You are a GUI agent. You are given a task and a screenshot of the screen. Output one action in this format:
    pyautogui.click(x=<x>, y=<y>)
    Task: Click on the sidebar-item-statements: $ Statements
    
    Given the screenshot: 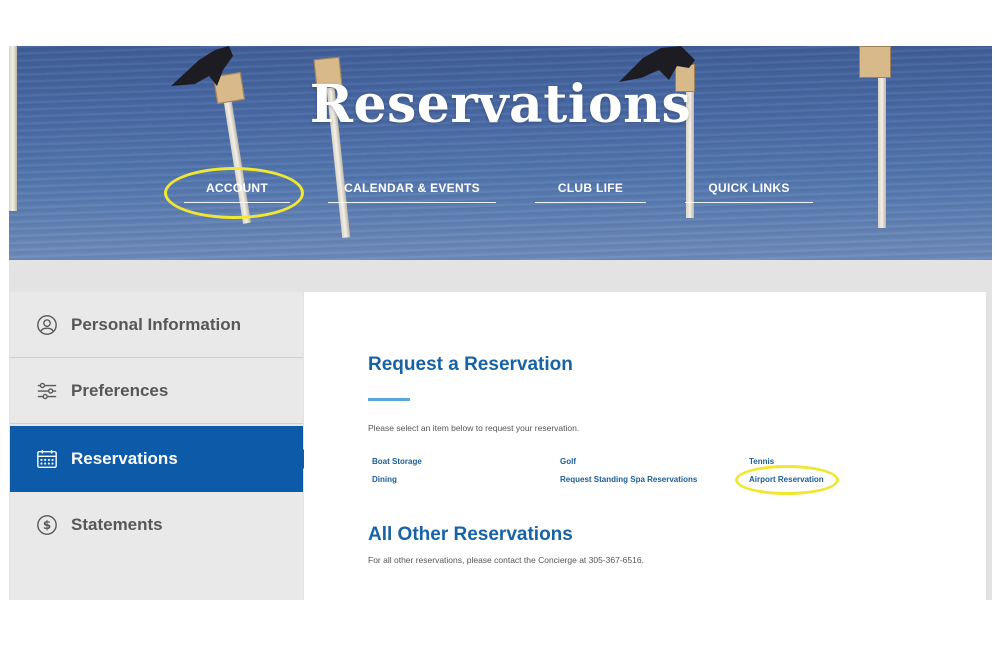 What is the action you would take?
    pyautogui.click(x=156, y=525)
    